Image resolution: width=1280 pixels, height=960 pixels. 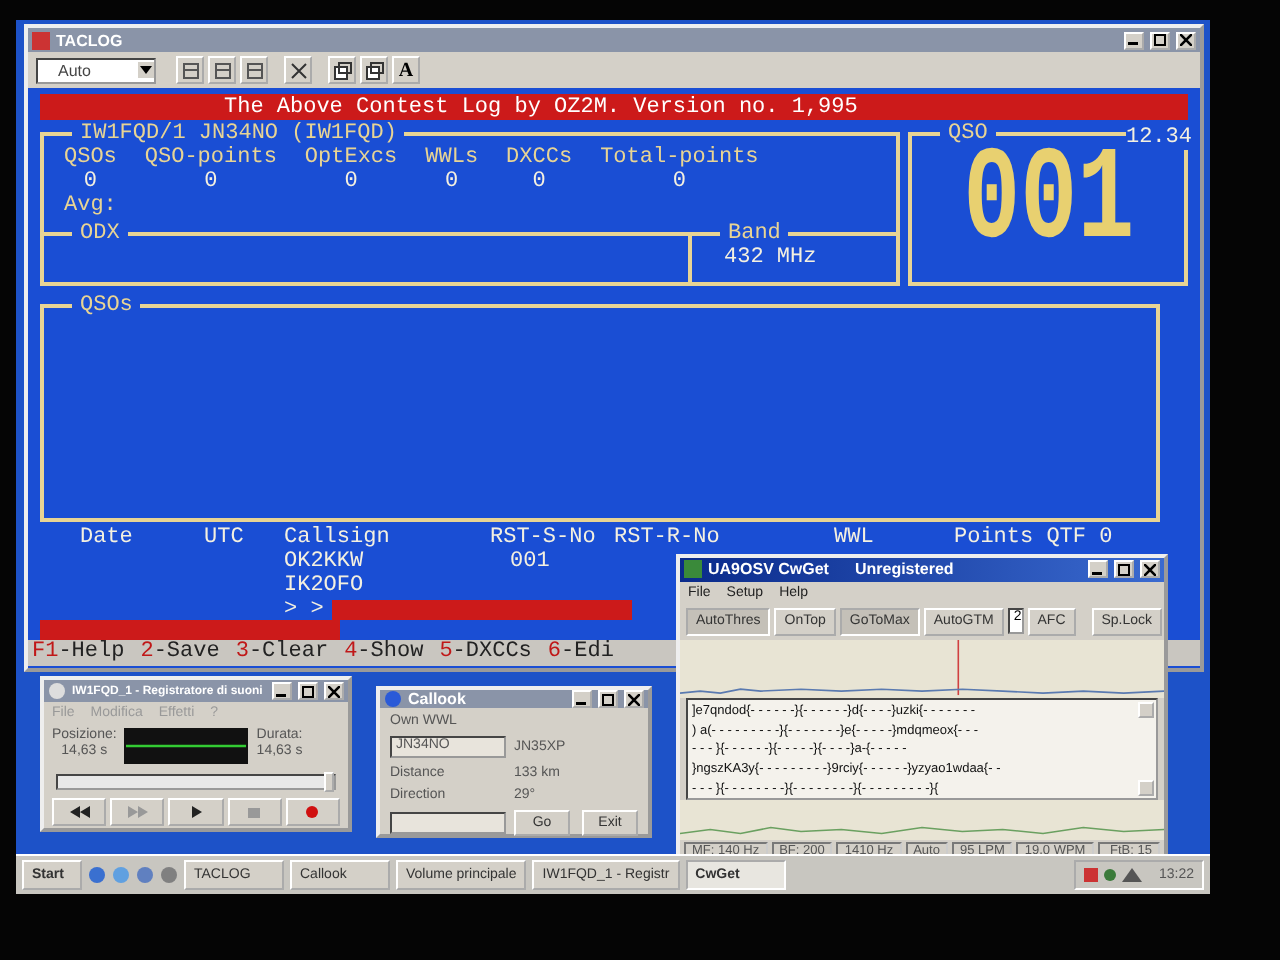 What do you see at coordinates (329, 782) in the screenshot?
I see `slider-thumb` at bounding box center [329, 782].